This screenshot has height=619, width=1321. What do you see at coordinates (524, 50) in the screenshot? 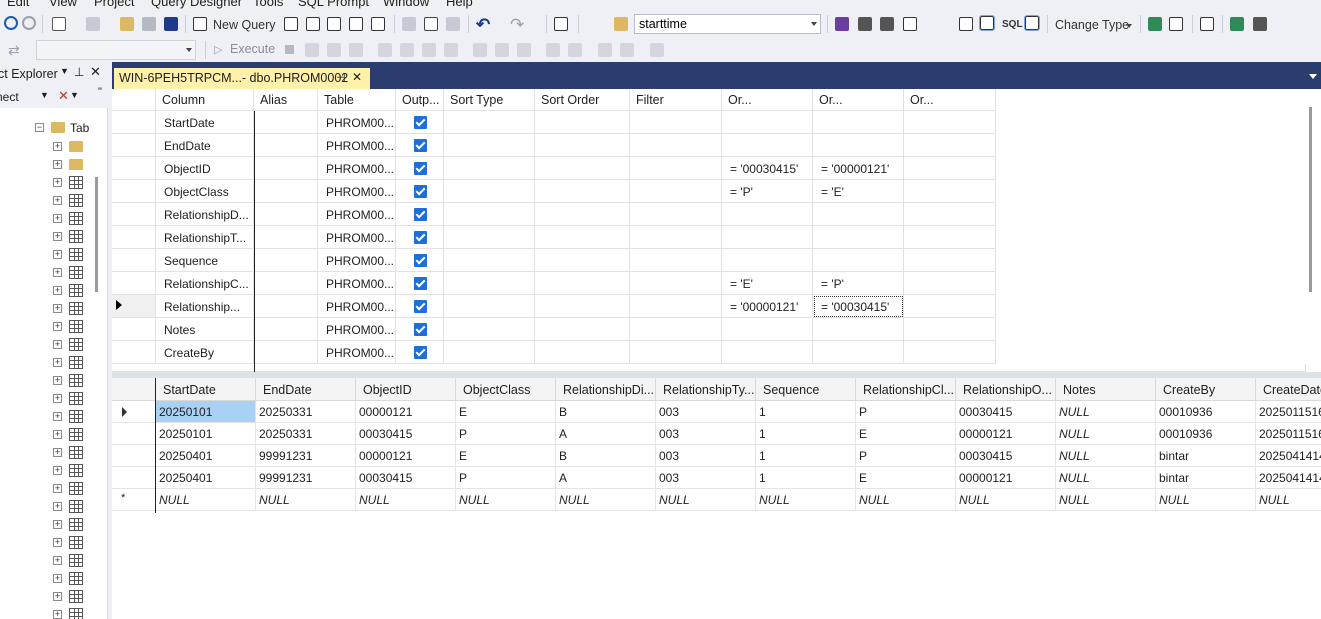
I see `results-to-file-icon` at bounding box center [524, 50].